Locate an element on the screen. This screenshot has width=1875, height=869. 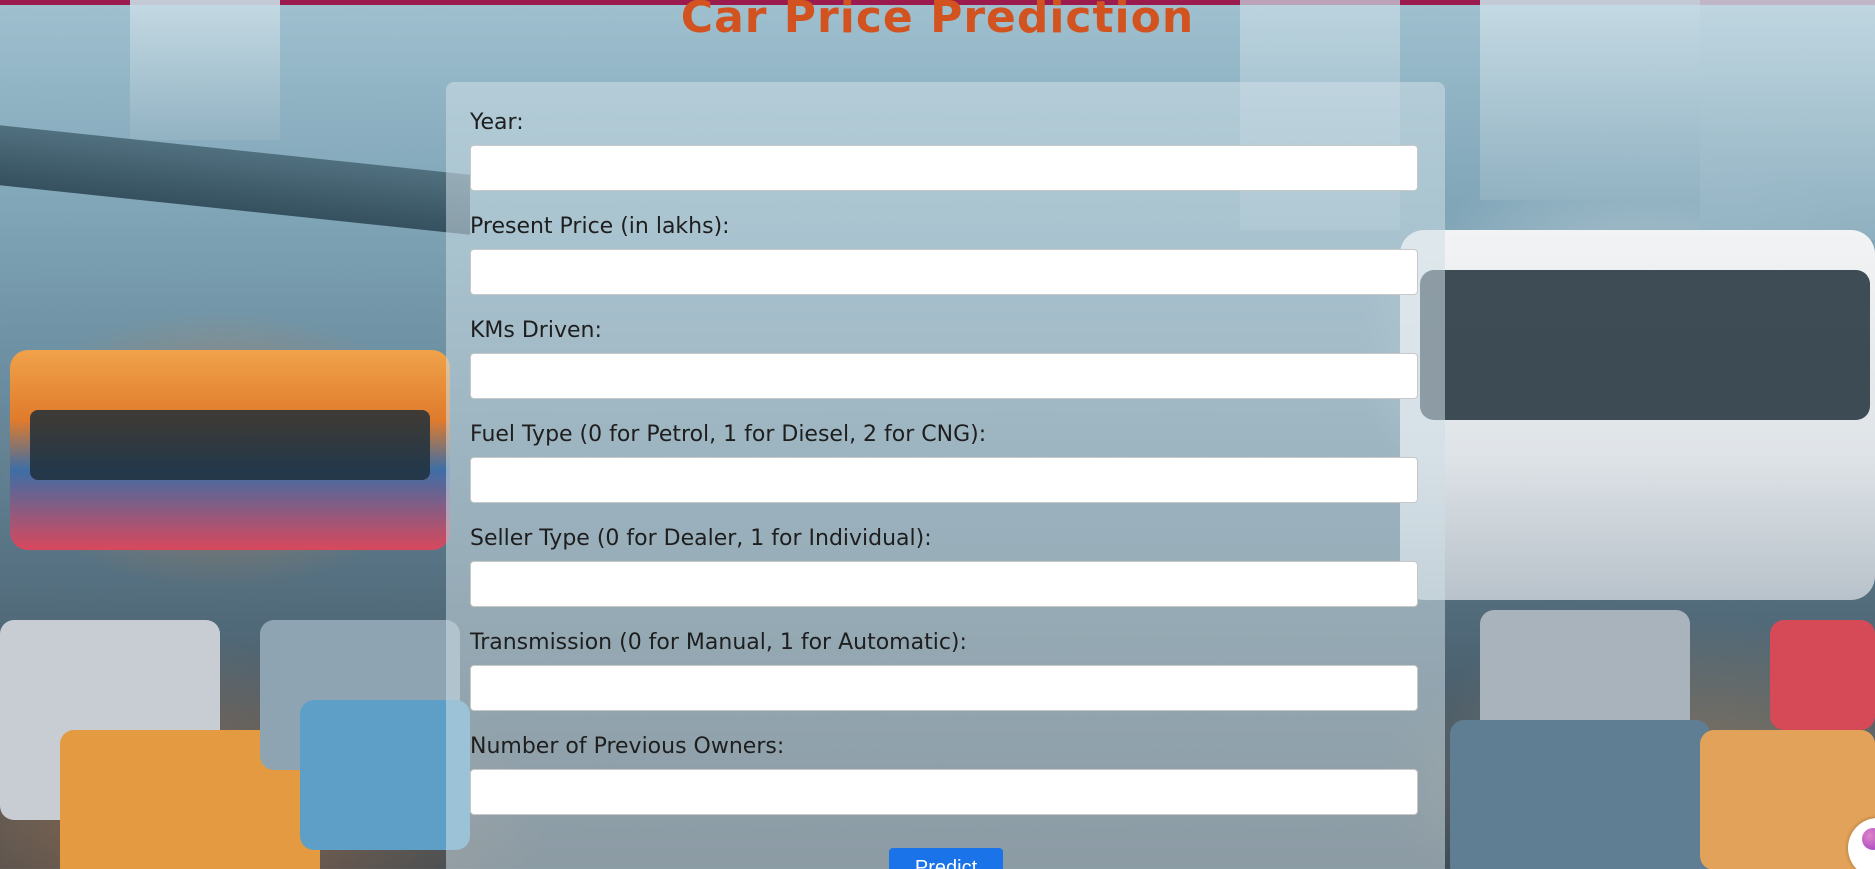
previous-owners-input is located at coordinates (944, 792).